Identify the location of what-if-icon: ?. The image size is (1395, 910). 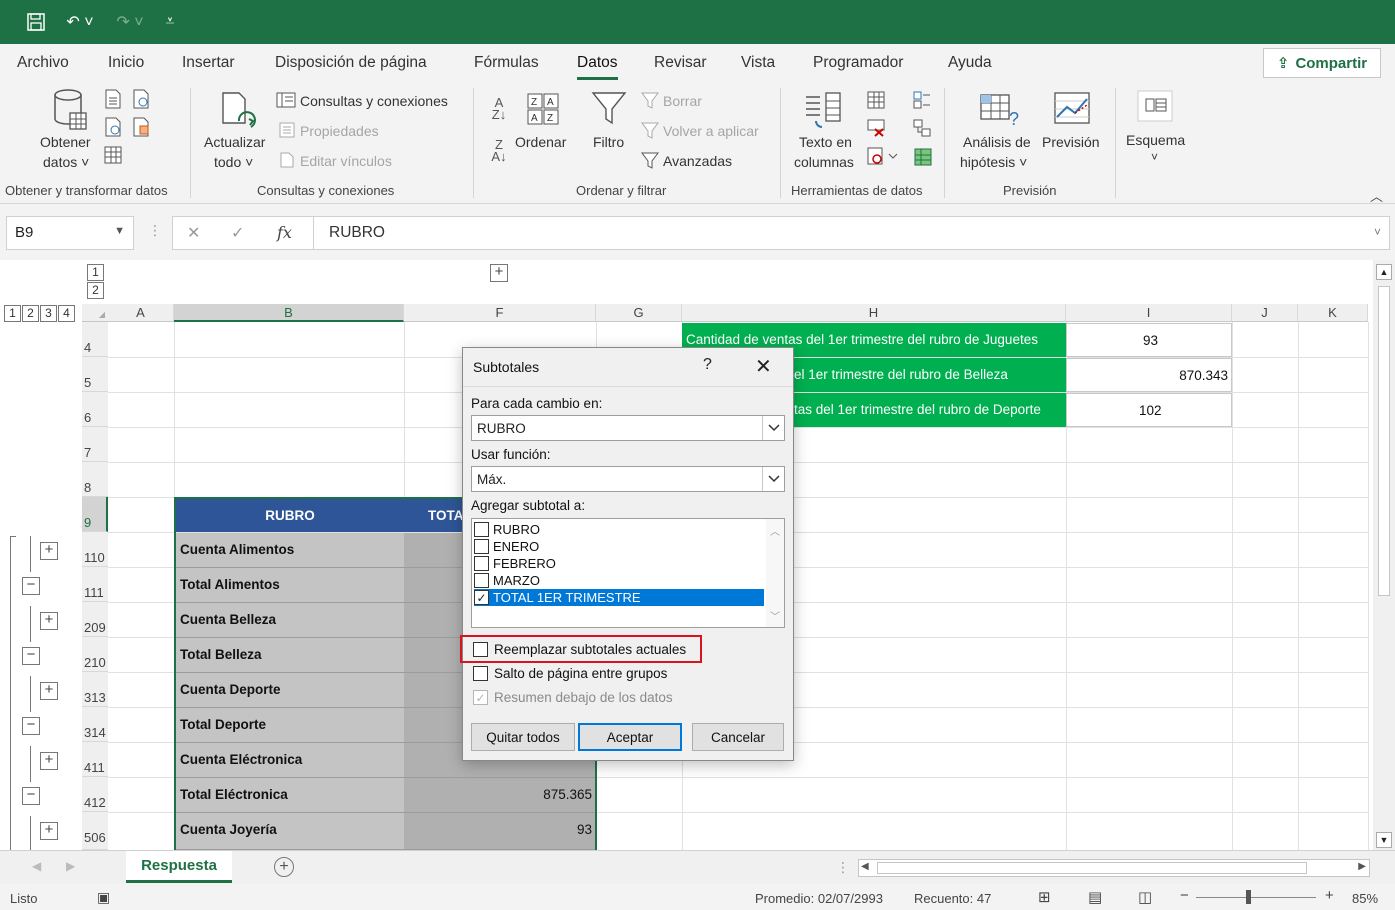
(1000, 110).